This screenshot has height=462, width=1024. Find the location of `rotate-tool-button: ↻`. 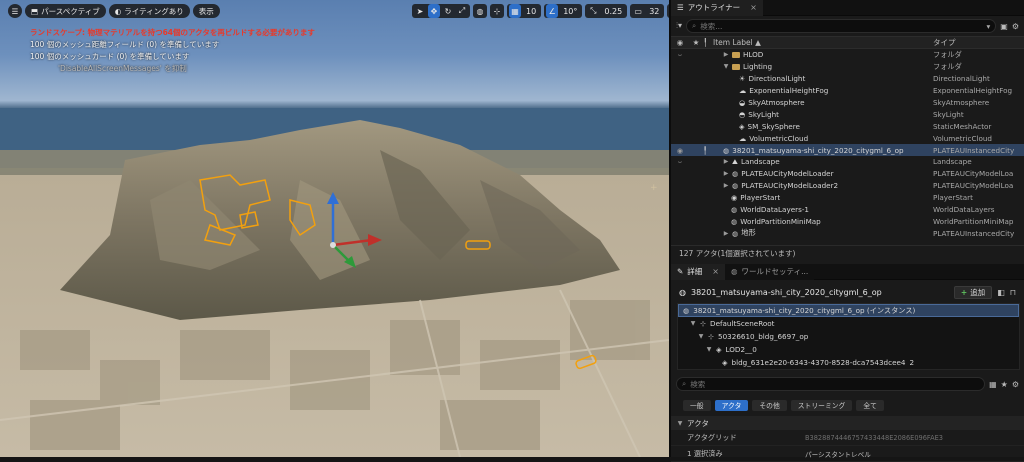

rotate-tool-button: ↻ is located at coordinates (448, 11).